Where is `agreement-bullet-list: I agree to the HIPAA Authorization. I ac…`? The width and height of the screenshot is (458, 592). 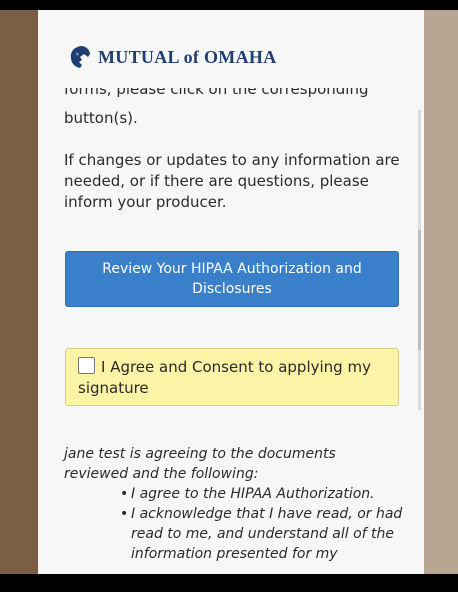
agreement-bullet-list: I agree to the HIPAA Authorization. I ac… is located at coordinates (265, 524).